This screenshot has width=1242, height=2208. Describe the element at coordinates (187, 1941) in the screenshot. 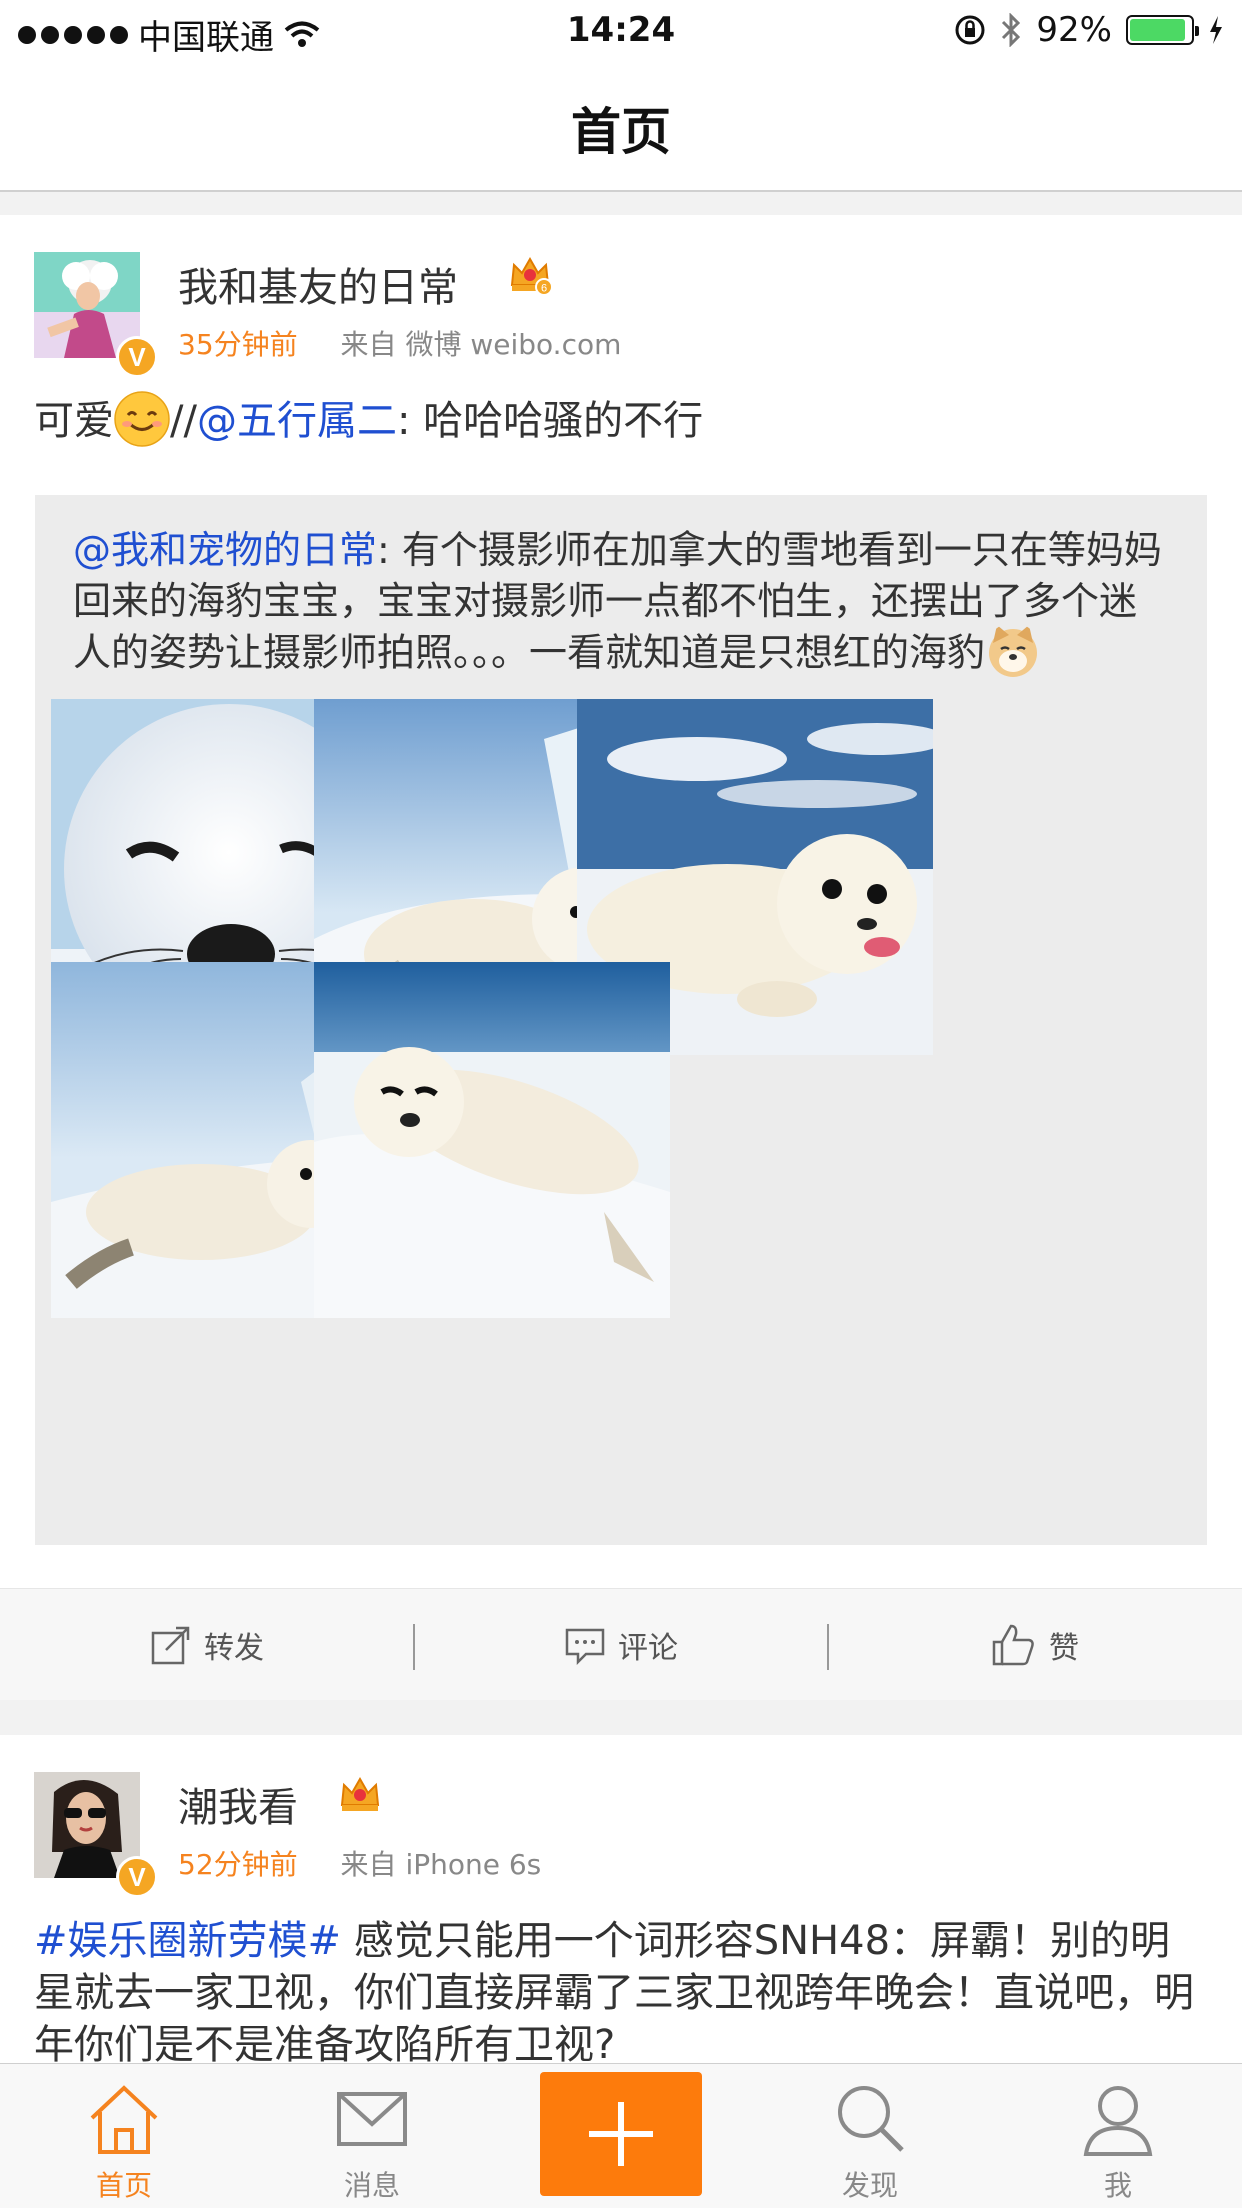

I see `hashtag-link: #娱乐圈新劳模#` at that location.